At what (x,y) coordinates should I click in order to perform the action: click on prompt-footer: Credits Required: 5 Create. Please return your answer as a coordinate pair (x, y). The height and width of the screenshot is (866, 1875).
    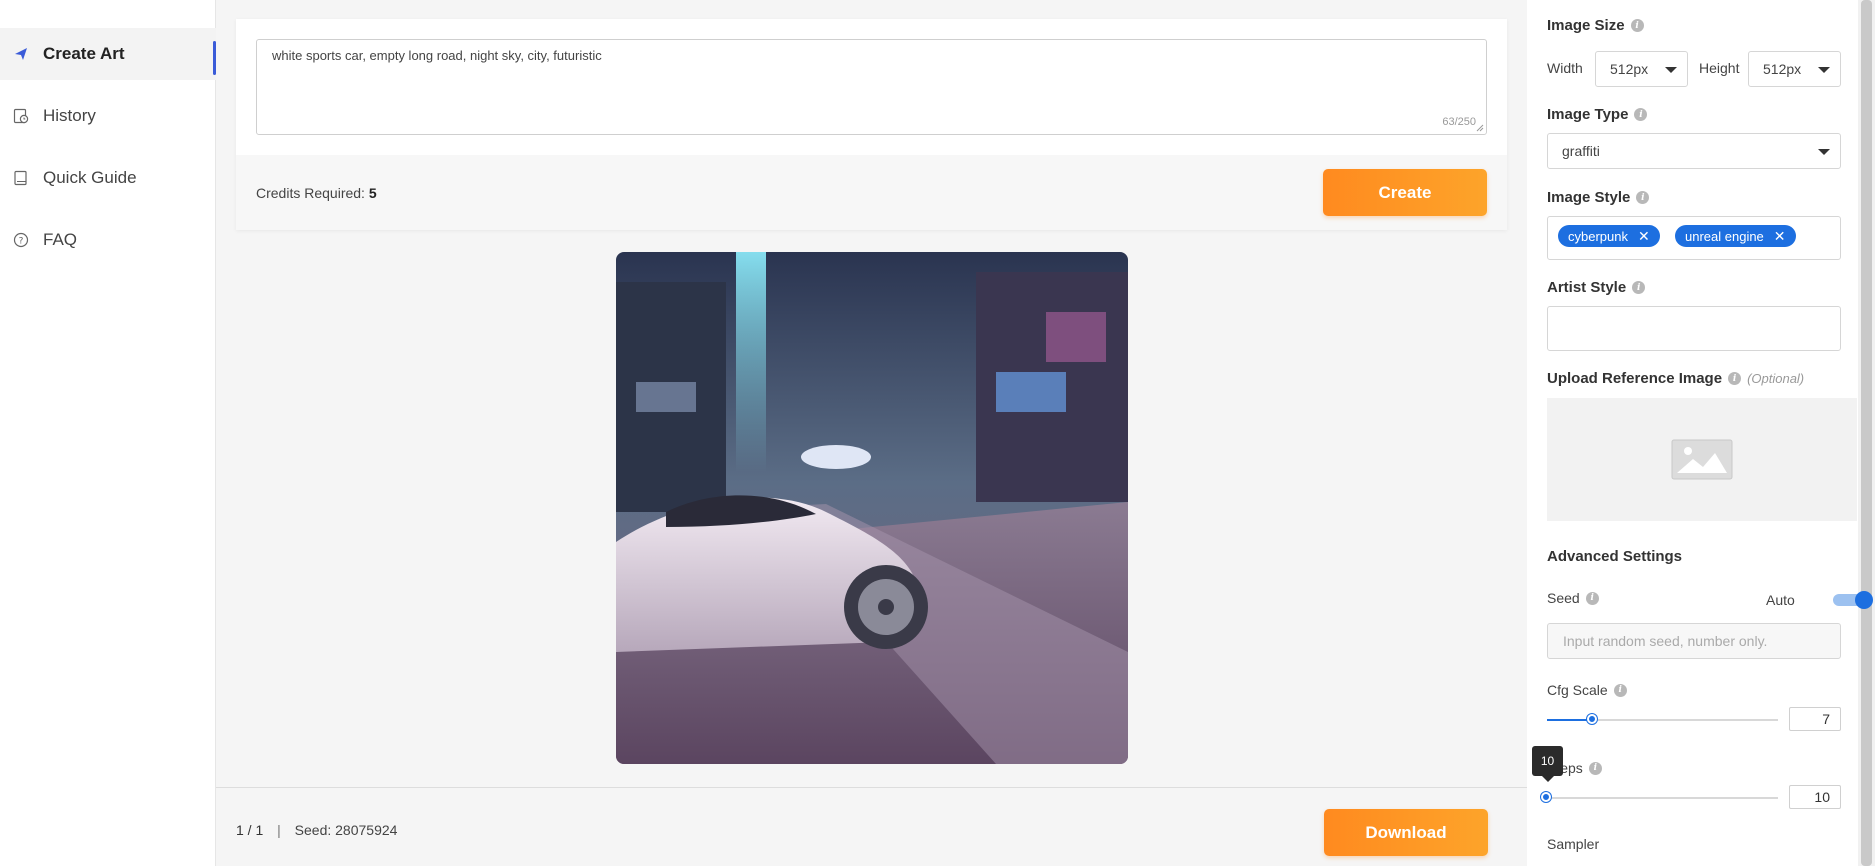
    Looking at the image, I should click on (871, 192).